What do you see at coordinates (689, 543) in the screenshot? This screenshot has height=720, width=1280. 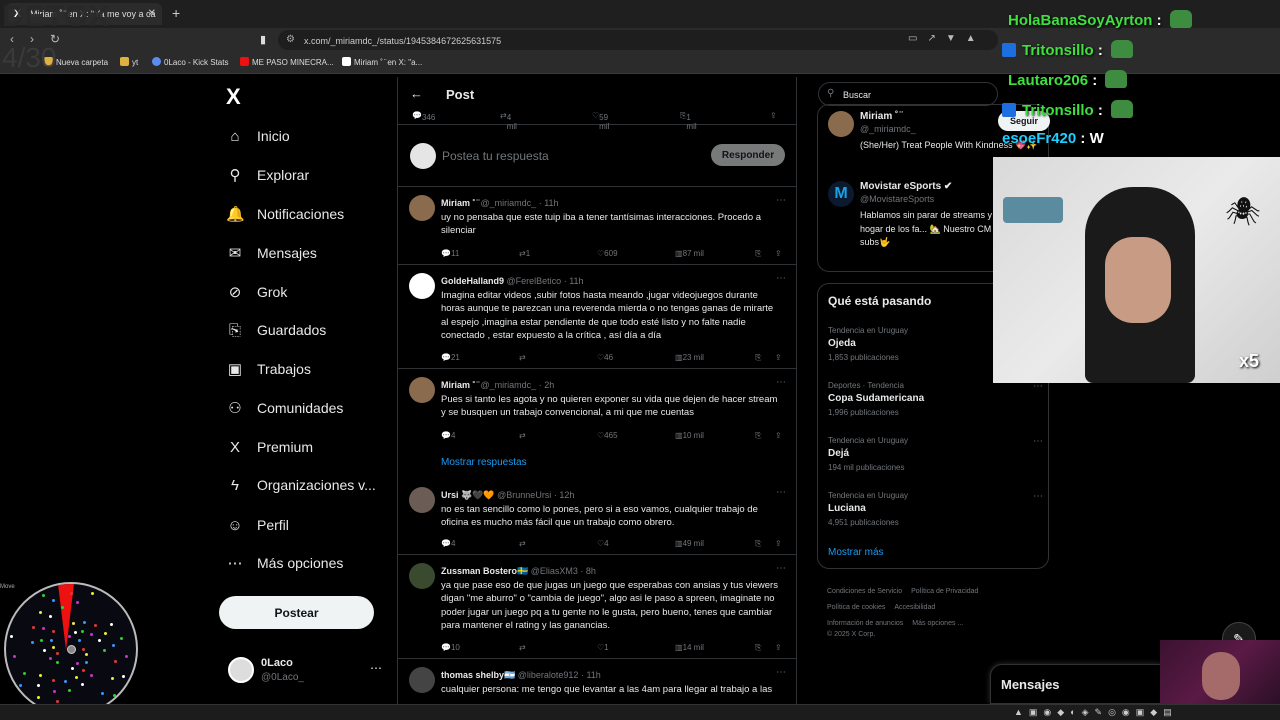 I see `views-action: ▥ 49 mil` at bounding box center [689, 543].